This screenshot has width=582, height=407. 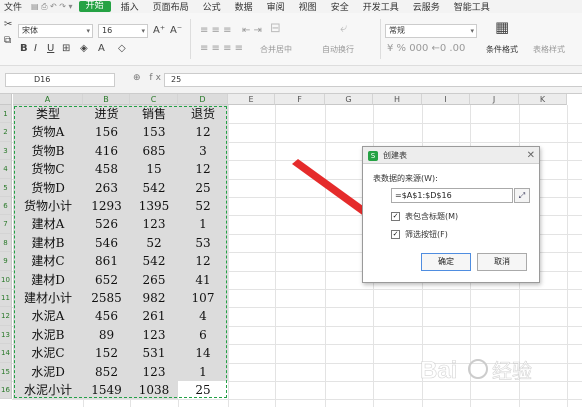 What do you see at coordinates (452, 195) in the screenshot?
I see `range-input: =$A$1:$D$16` at bounding box center [452, 195].